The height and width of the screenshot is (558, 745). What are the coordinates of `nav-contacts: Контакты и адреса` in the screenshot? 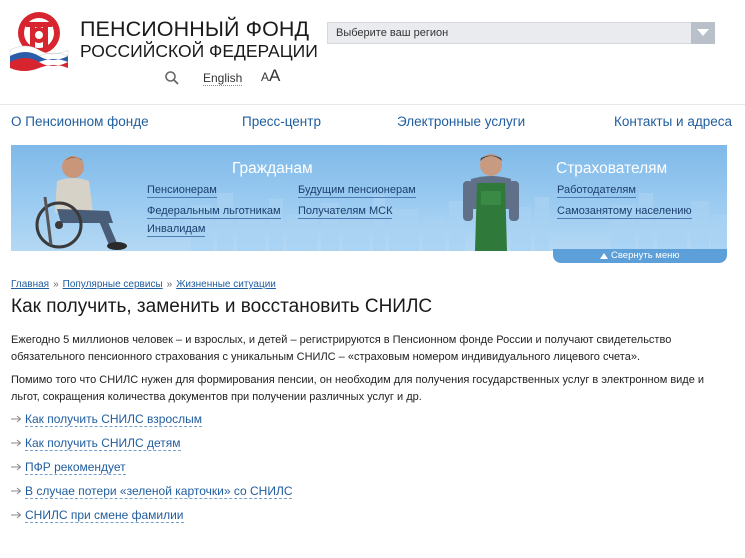 It's located at (673, 121).